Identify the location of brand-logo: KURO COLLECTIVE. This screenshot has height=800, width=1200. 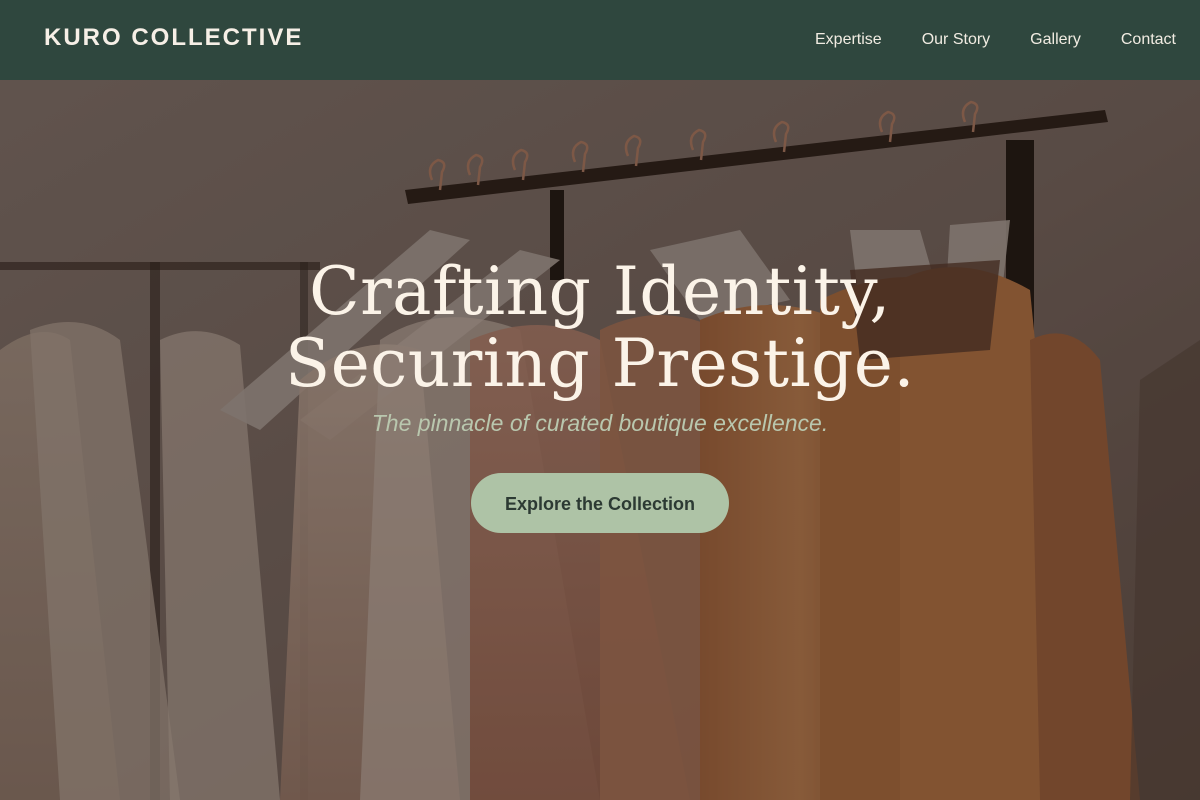
(173, 38).